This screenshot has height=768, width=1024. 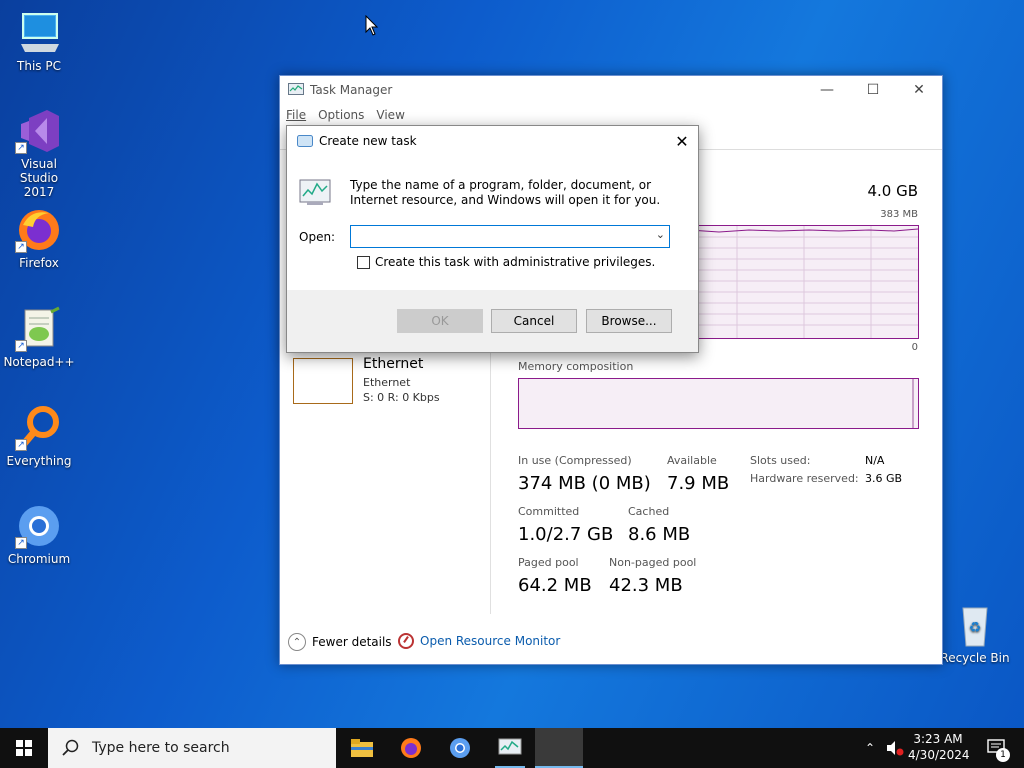 I want to click on ethernet-rate: S: 0 R: 0 Kbps, so click(x=401, y=397).